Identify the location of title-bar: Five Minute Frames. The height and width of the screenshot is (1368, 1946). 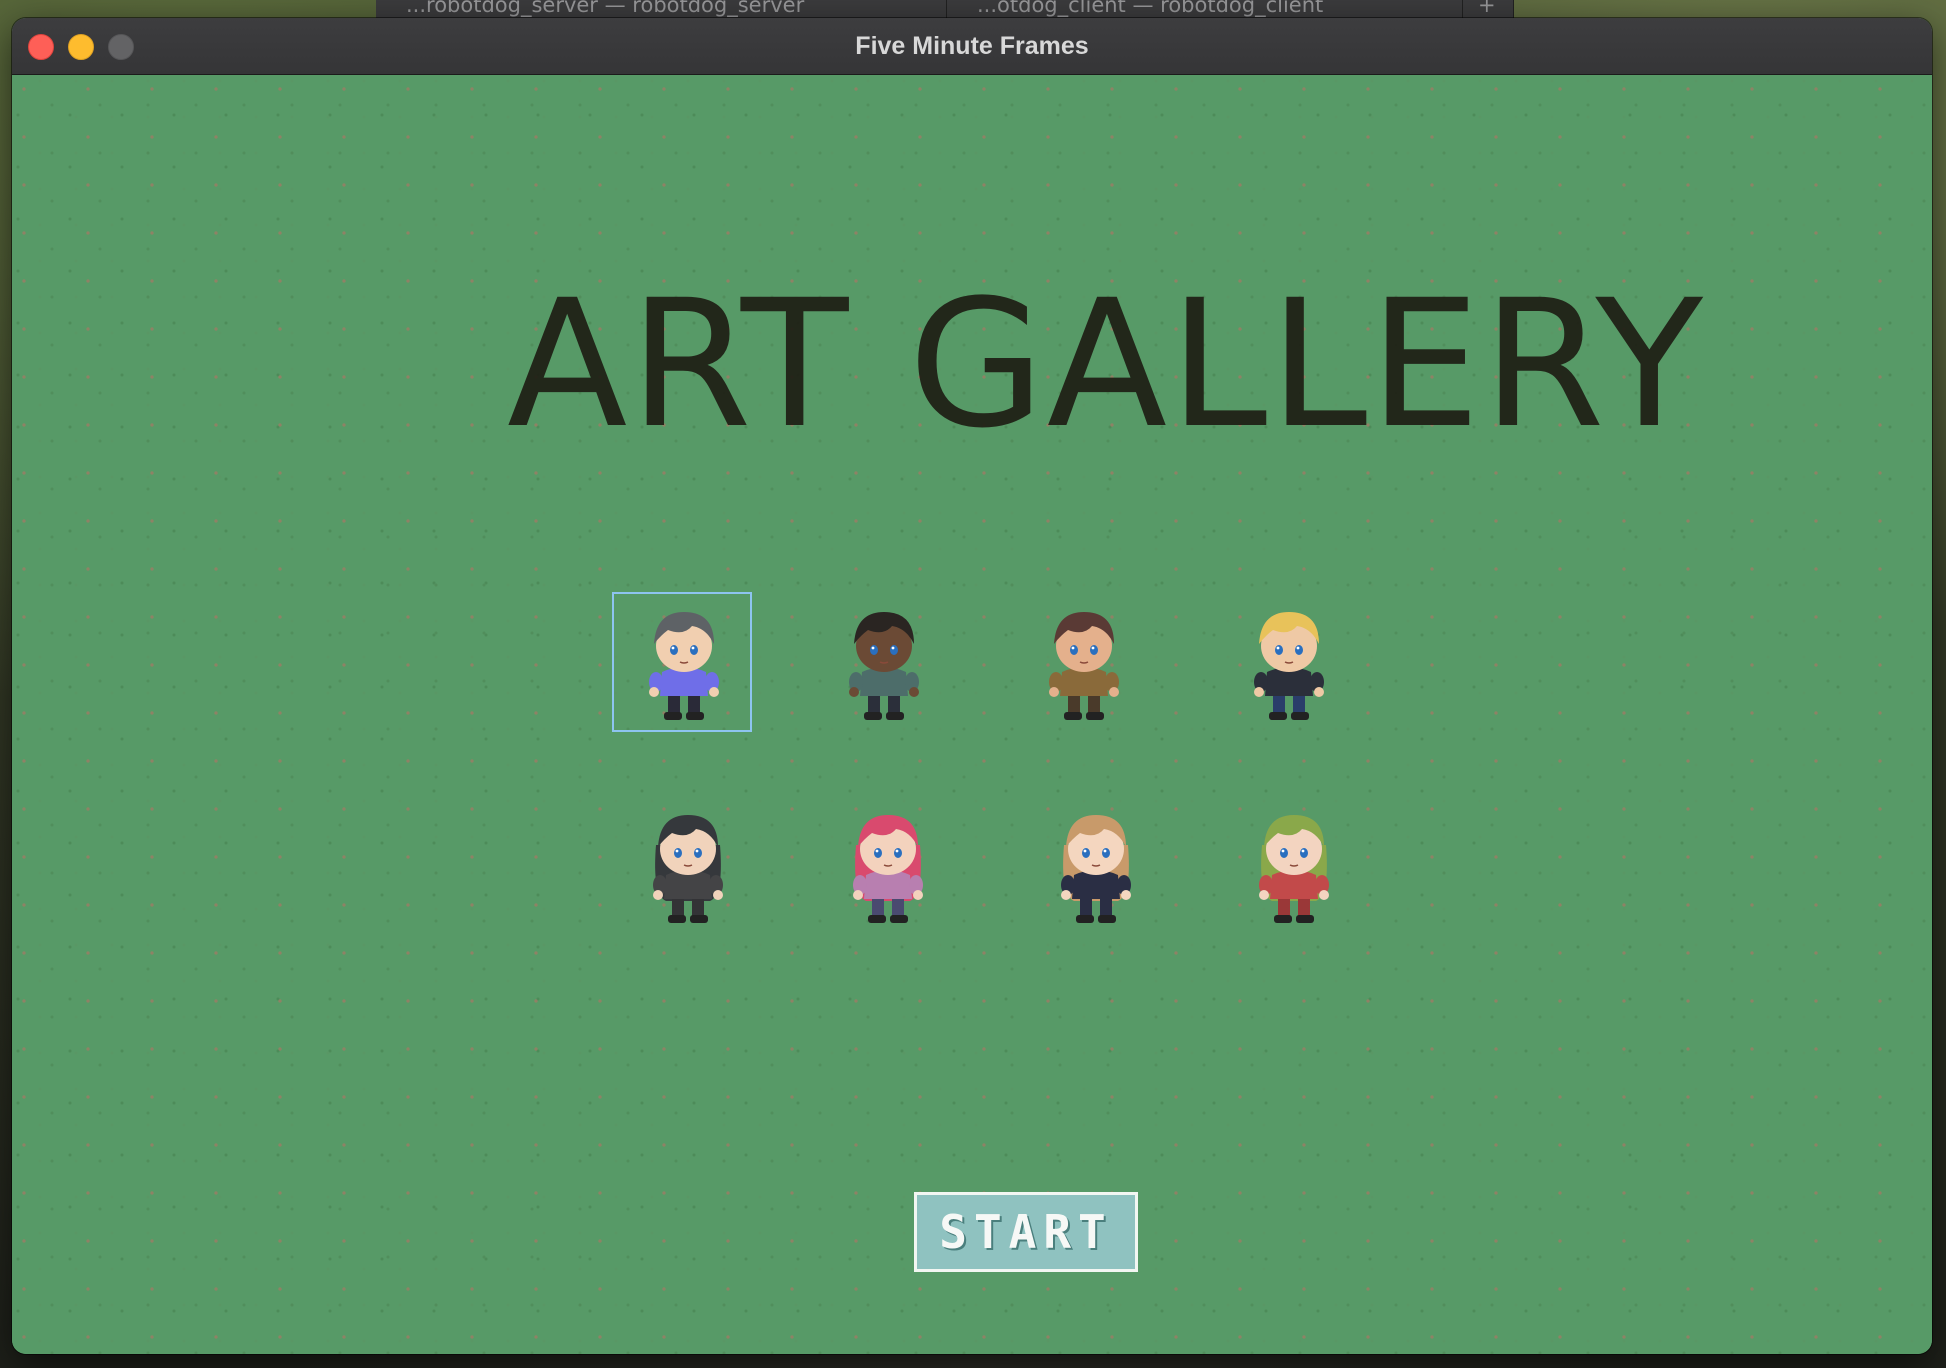
(972, 46).